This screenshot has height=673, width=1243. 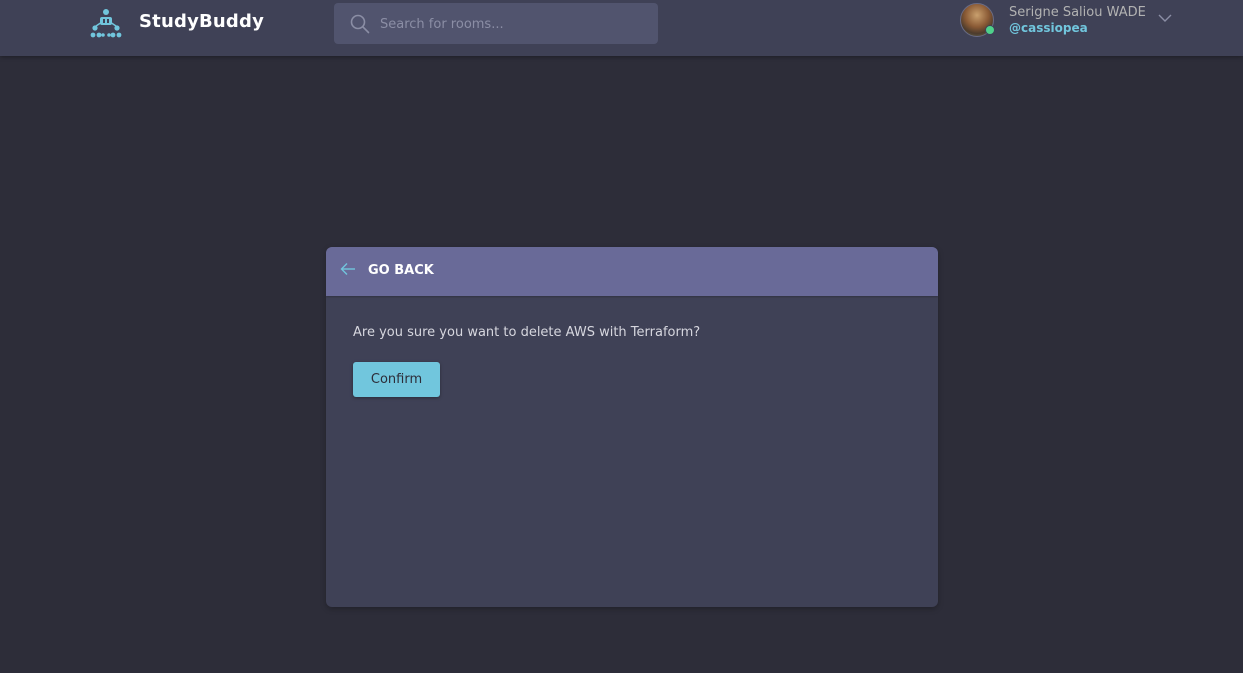 I want to click on logo, so click(x=106, y=23).